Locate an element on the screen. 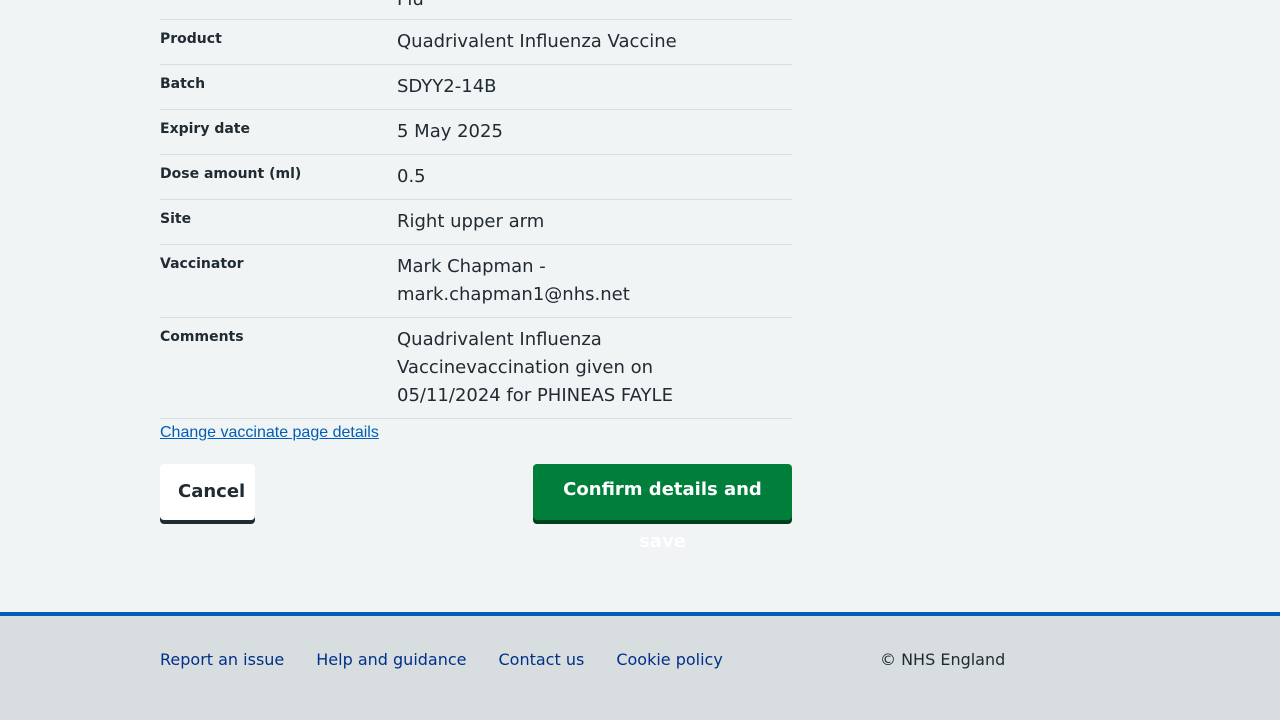 The width and height of the screenshot is (1280, 720). summary-key-product: Product is located at coordinates (191, 39).